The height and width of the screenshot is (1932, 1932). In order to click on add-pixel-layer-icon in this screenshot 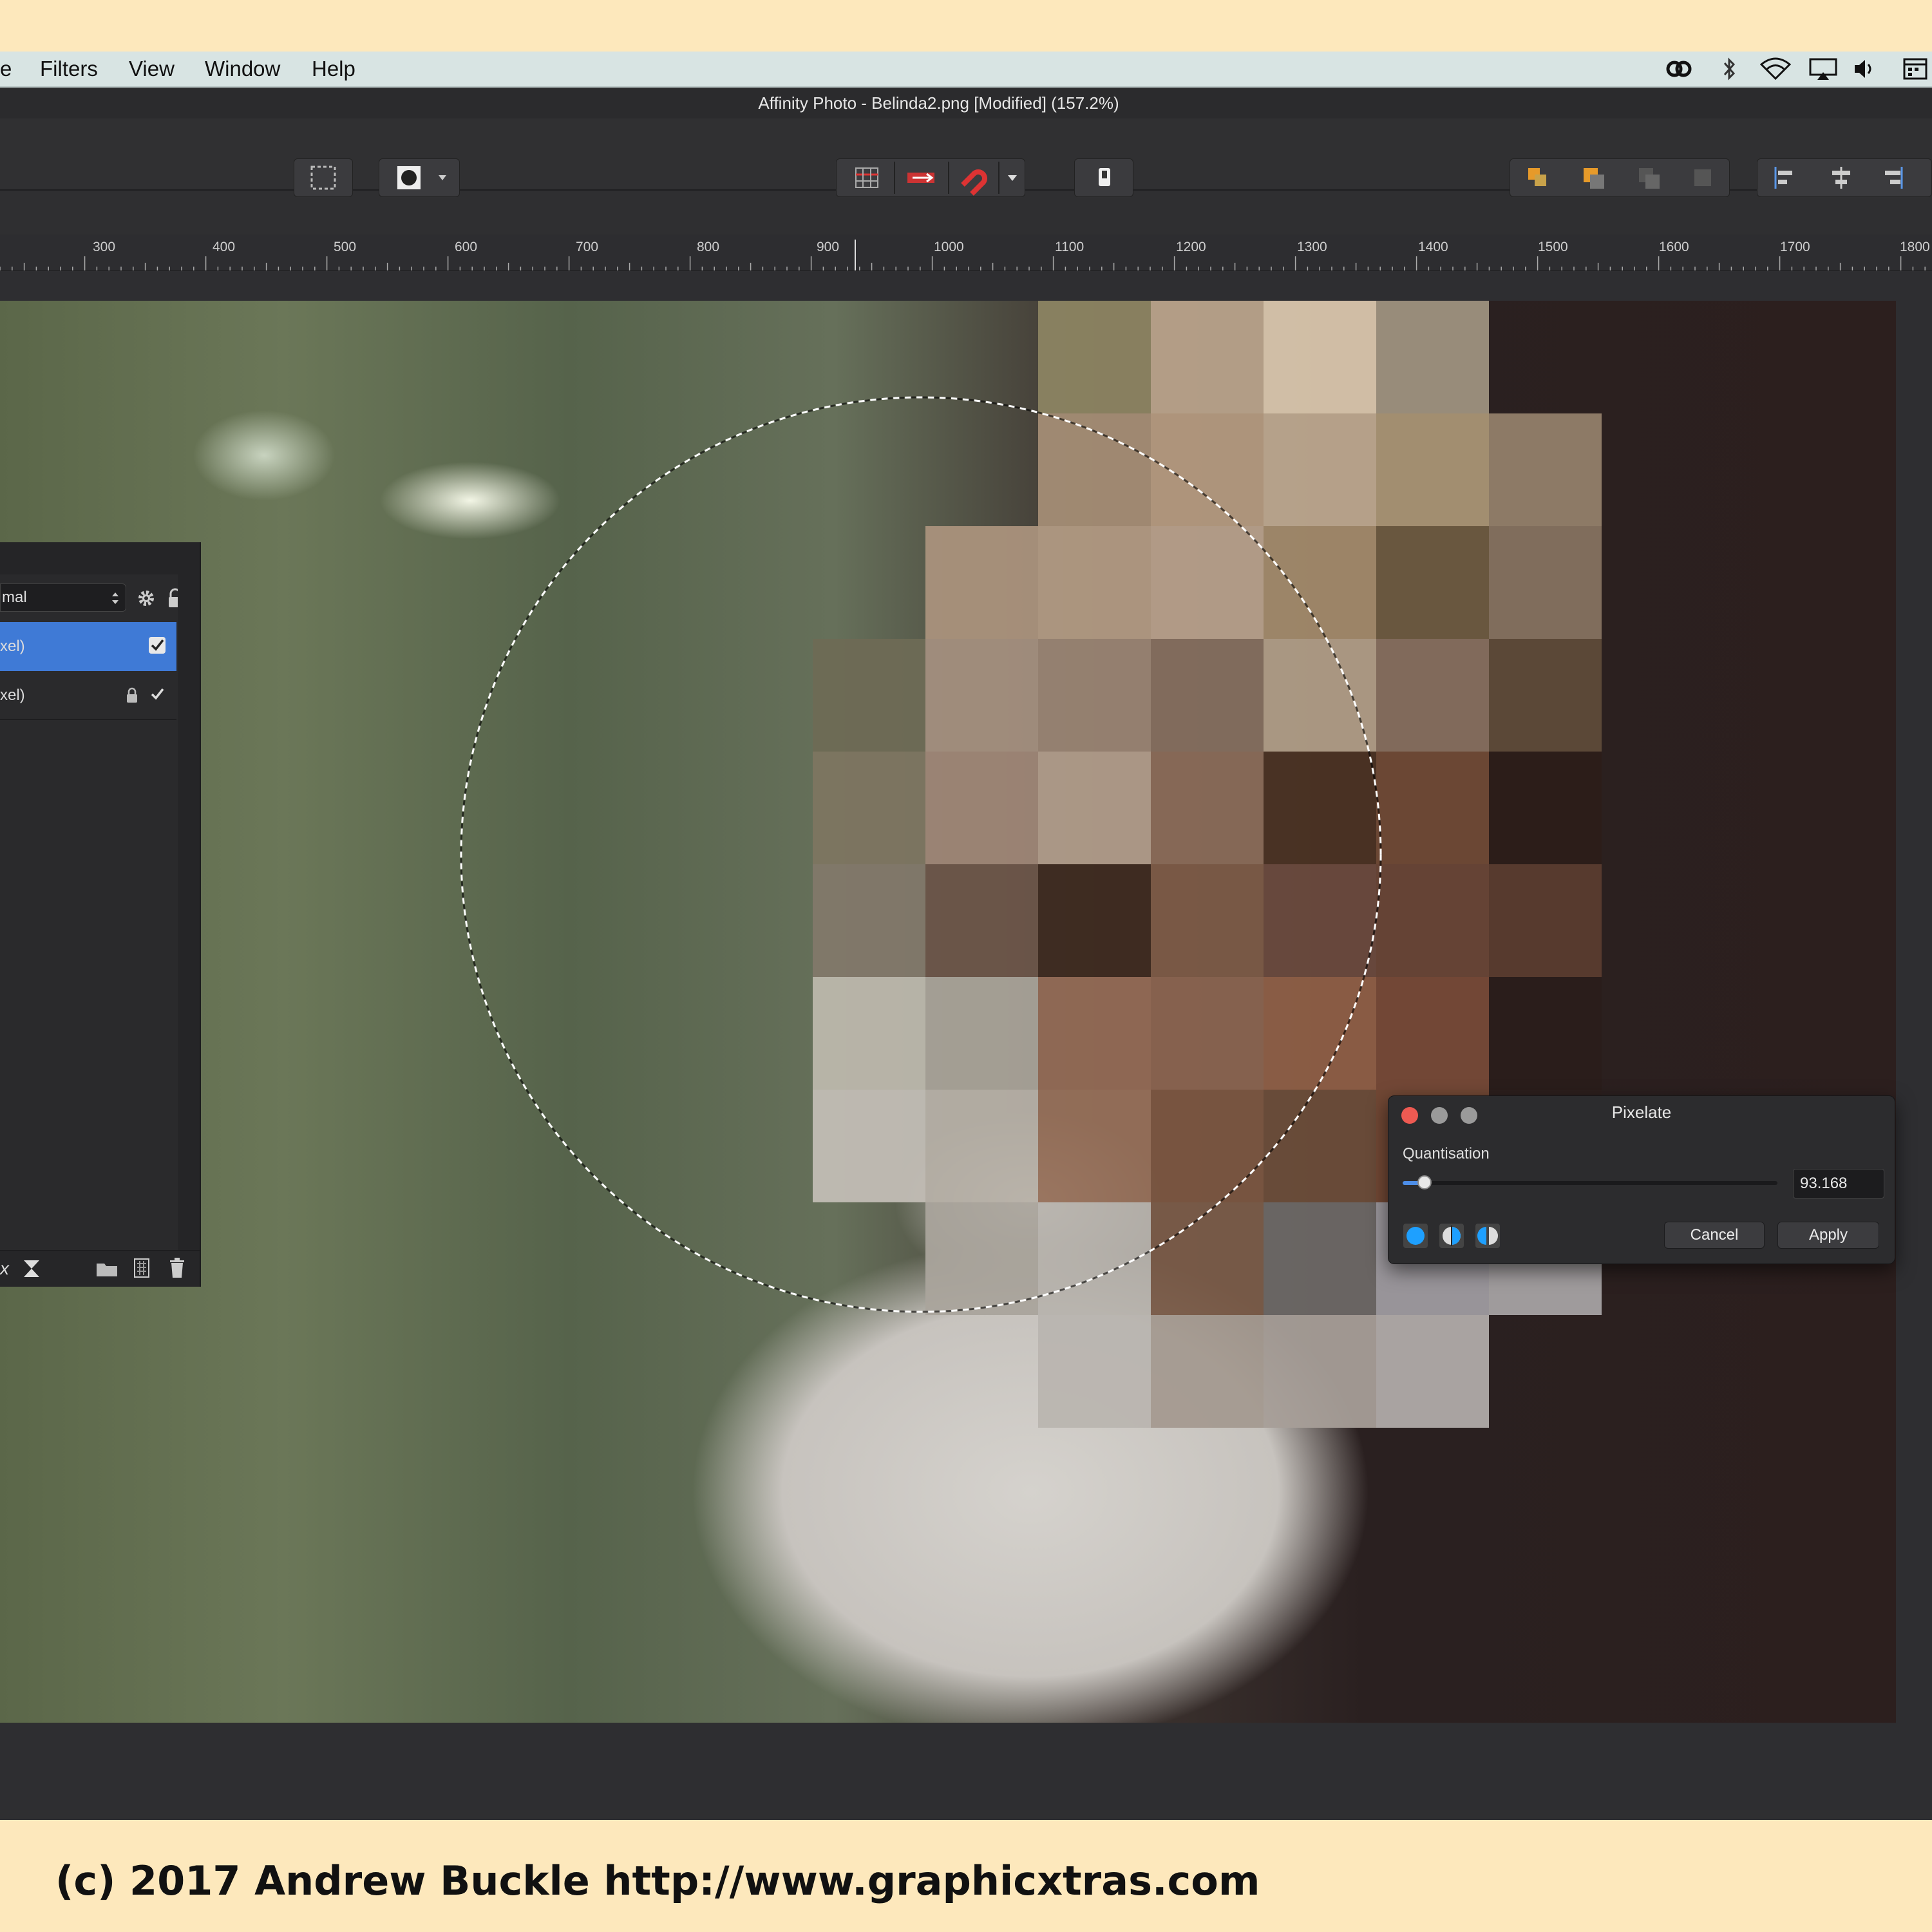, I will do `click(142, 1268)`.